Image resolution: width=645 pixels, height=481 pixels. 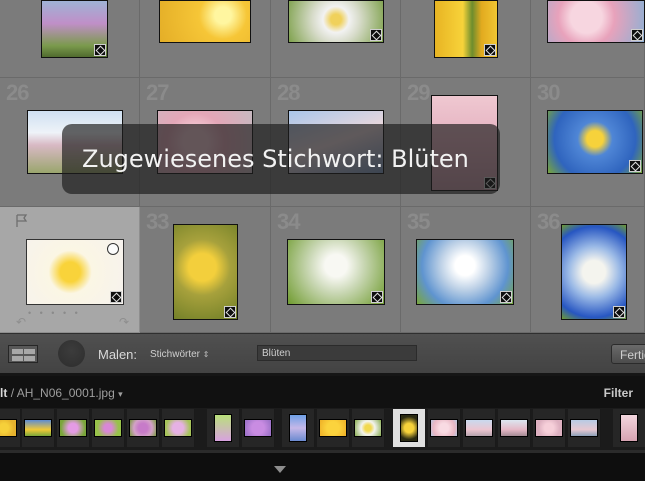 I want to click on bottom-panel-bar, so click(x=322, y=465).